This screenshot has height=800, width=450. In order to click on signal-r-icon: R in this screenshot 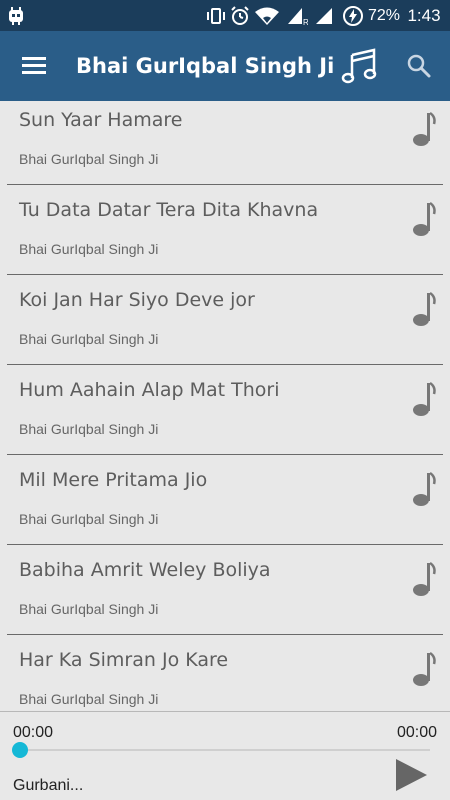, I will do `click(297, 15)`.